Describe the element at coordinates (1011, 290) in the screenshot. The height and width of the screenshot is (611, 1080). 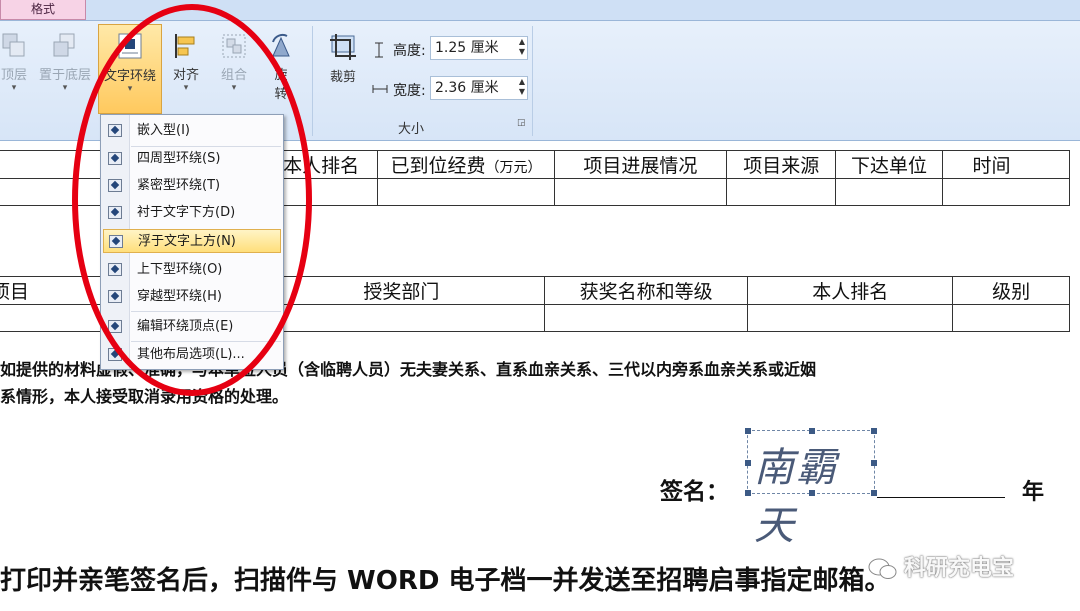
I see `table-header-cell: 级别` at that location.